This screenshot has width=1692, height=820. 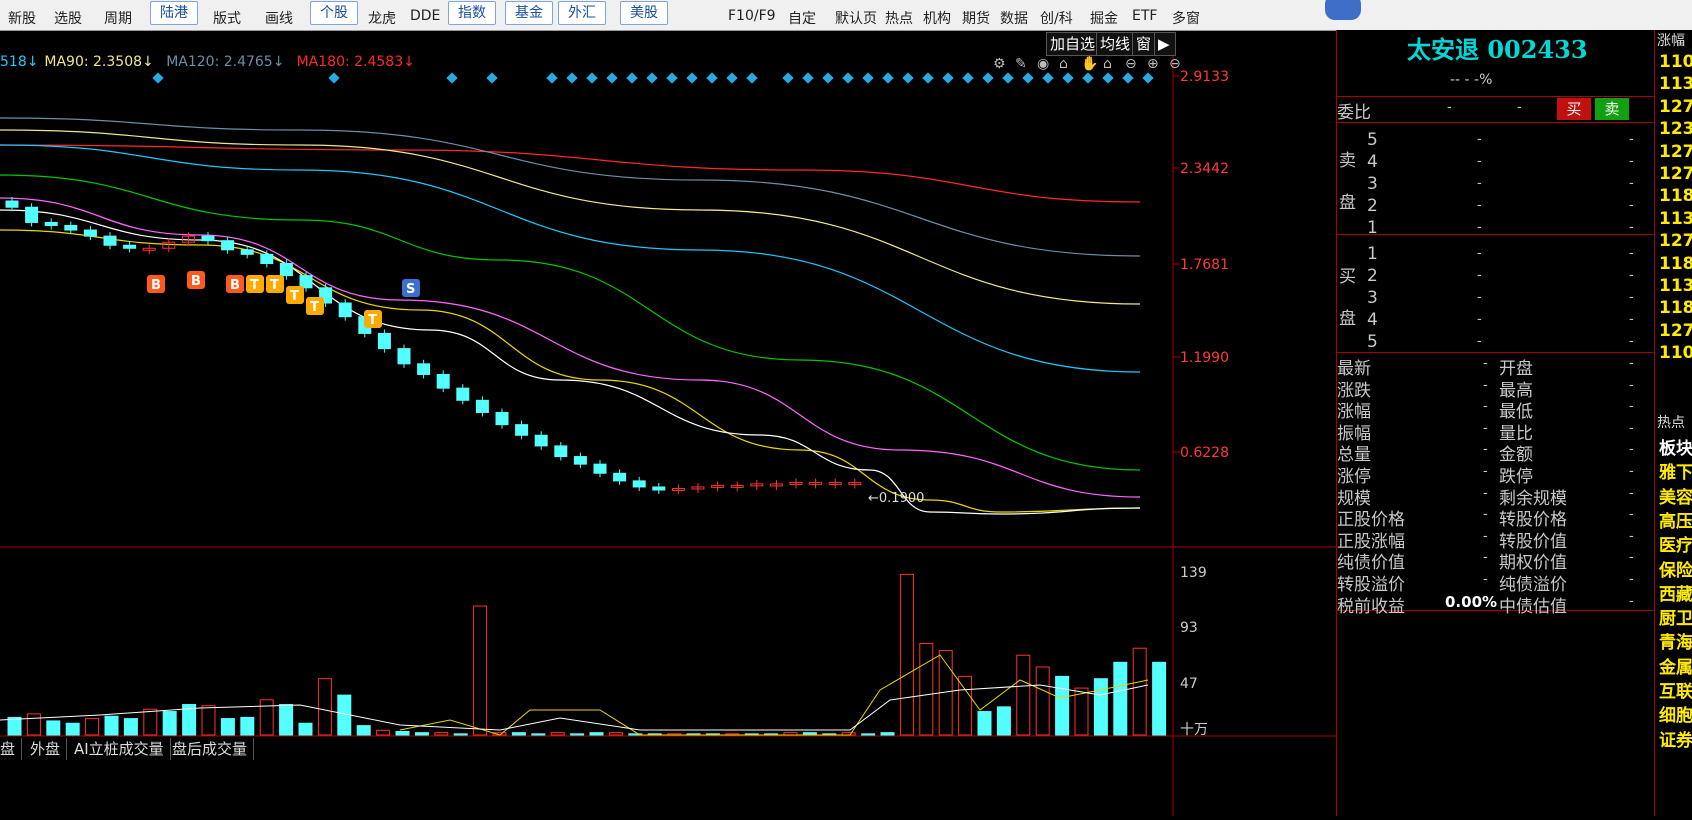 I want to click on volume-axis-label-0: 139, so click(x=1193, y=573).